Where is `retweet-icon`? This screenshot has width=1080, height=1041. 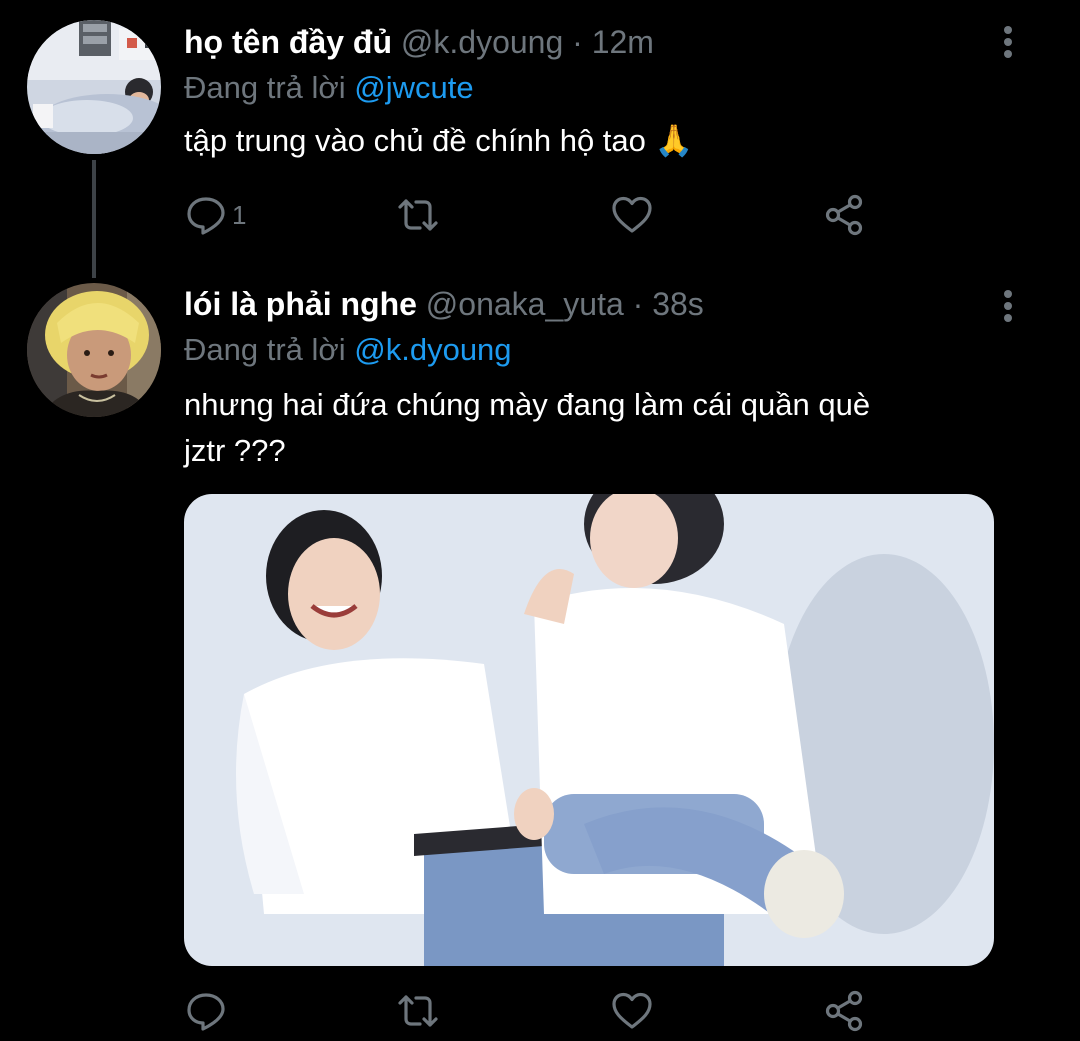
retweet-icon is located at coordinates (418, 1011).